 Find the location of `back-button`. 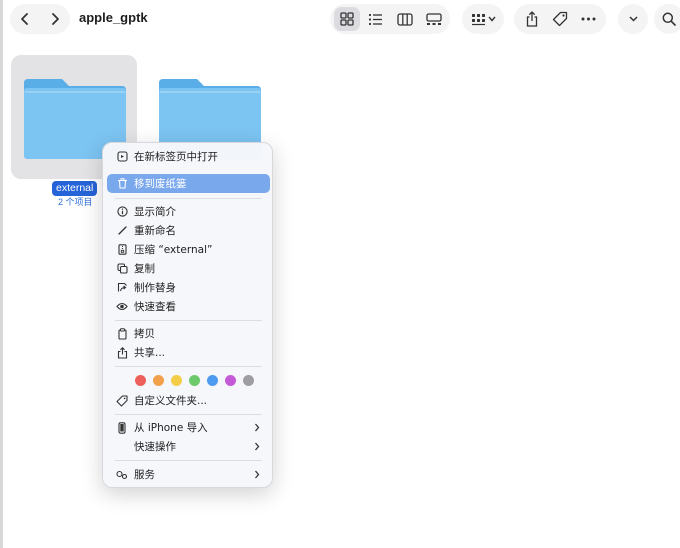

back-button is located at coordinates (25, 19).